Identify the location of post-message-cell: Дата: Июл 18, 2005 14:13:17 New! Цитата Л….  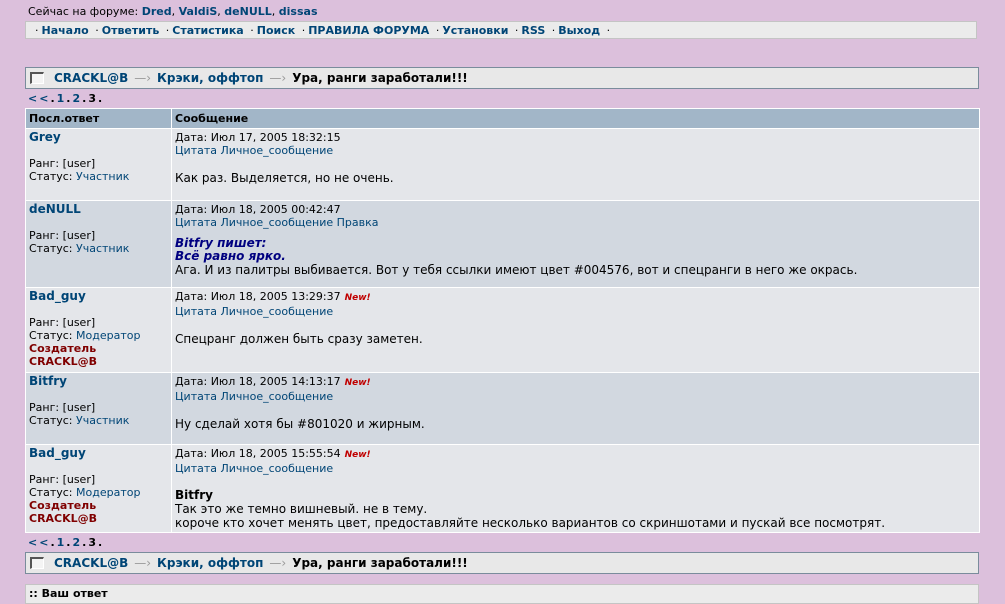
(575, 408).